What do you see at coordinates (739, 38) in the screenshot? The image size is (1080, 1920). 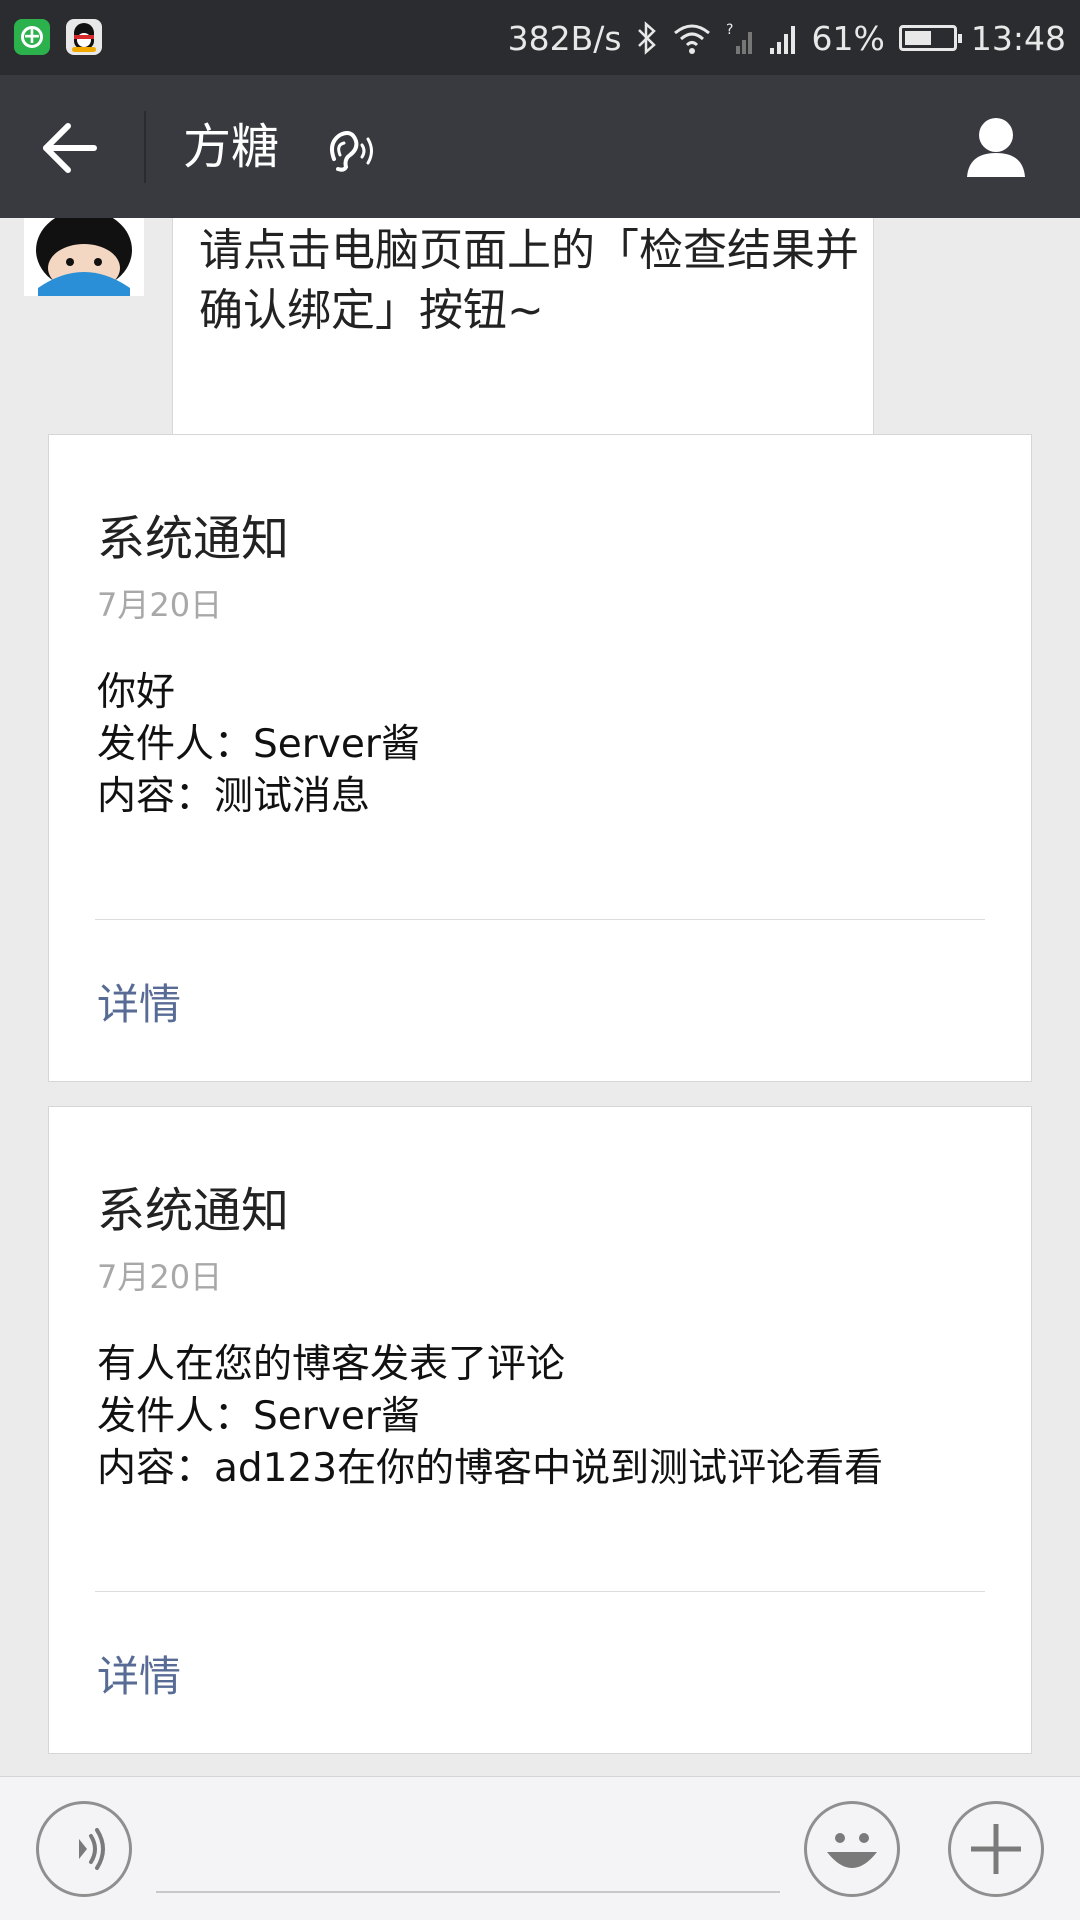 I see `signal-no-sim-icon: ?` at bounding box center [739, 38].